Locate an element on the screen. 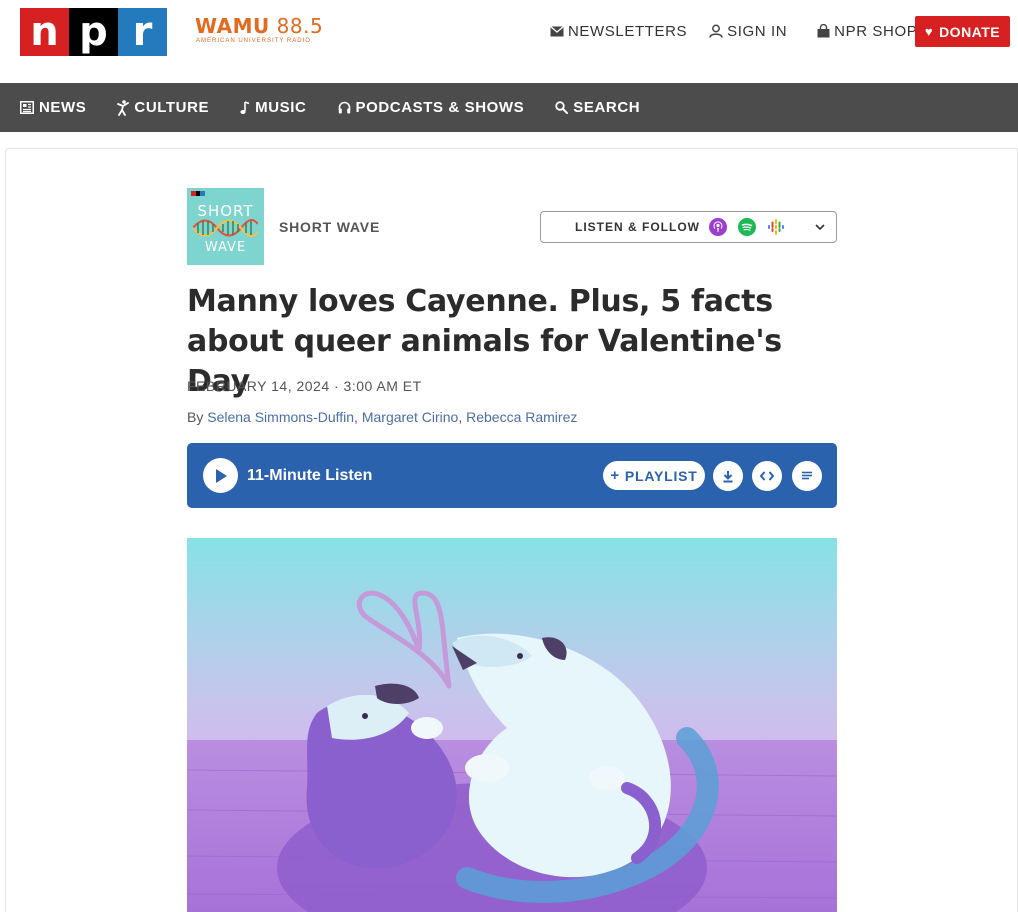  author-link: Selena Simmons-Duffin is located at coordinates (280, 417).